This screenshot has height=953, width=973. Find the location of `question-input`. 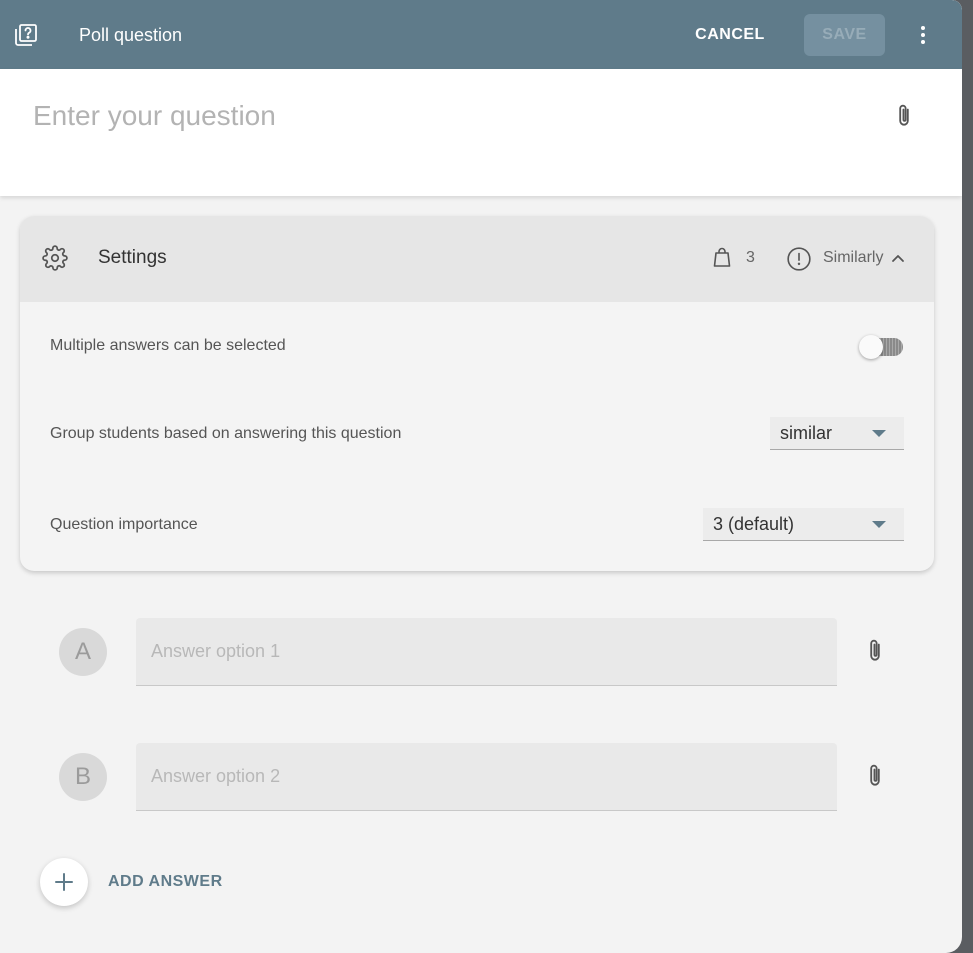

question-input is located at coordinates (443, 116).